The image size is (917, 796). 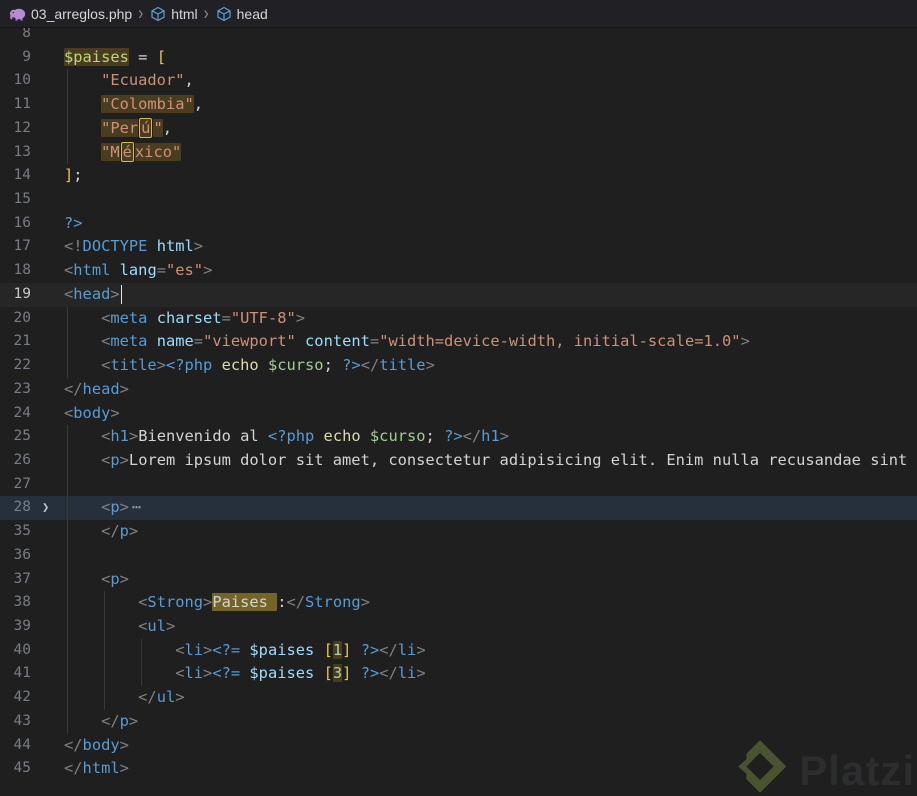 What do you see at coordinates (458, 105) in the screenshot?
I see `code-line-11: 11 "Colombia",` at bounding box center [458, 105].